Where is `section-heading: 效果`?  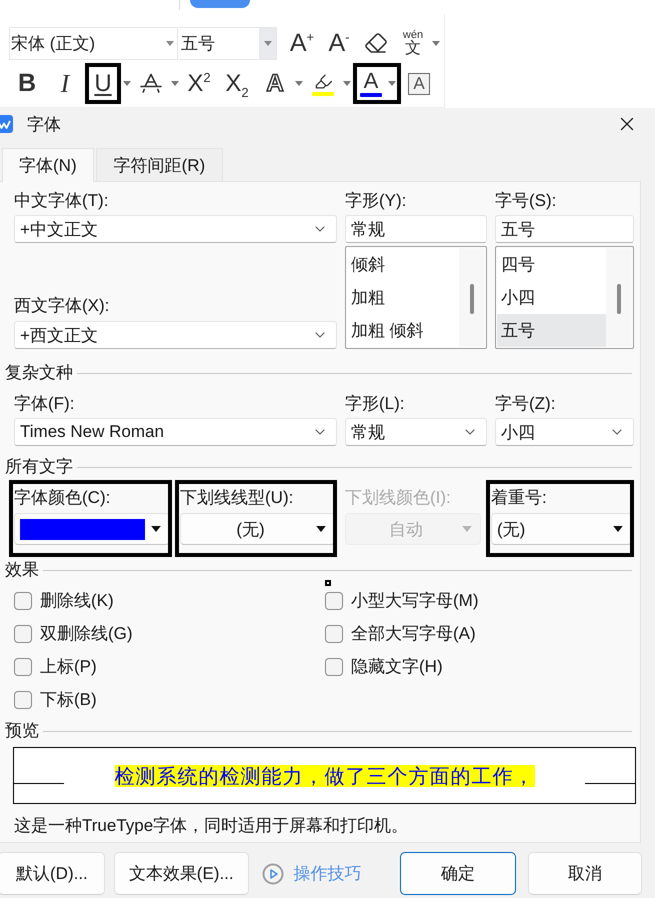
section-heading: 效果 is located at coordinates (22, 570).